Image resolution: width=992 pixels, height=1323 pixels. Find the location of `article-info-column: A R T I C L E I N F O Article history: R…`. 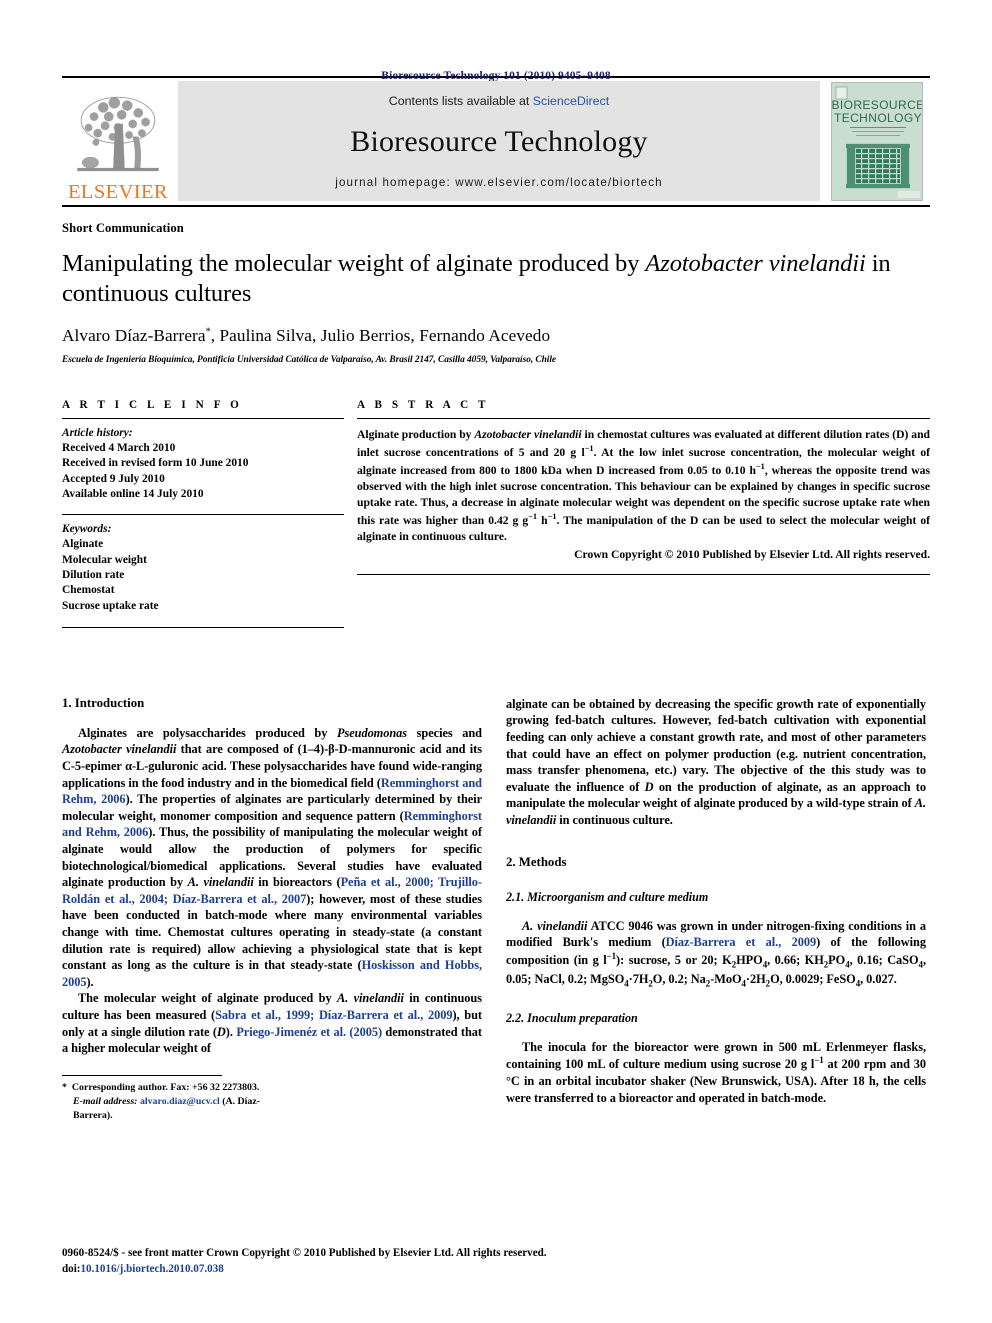

article-info-column: A R T I C L E I N F O Article history: R… is located at coordinates (203, 513).